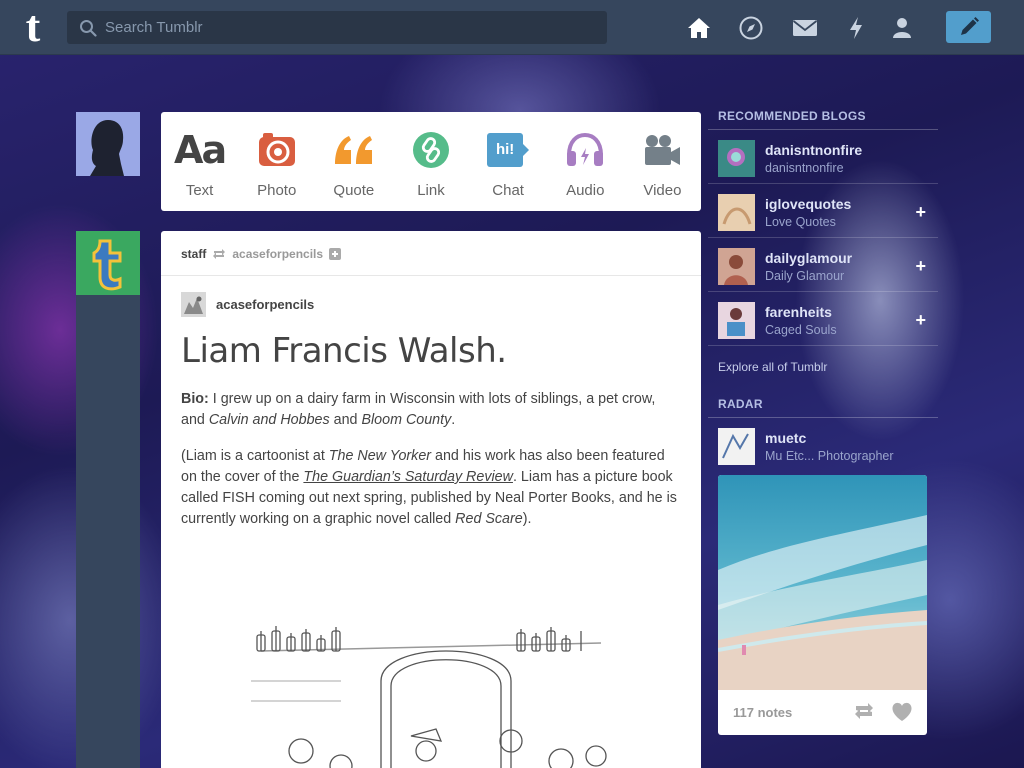 The image size is (1024, 768). Describe the element at coordinates (193, 254) in the screenshot. I see `reblogger-name: staff` at that location.